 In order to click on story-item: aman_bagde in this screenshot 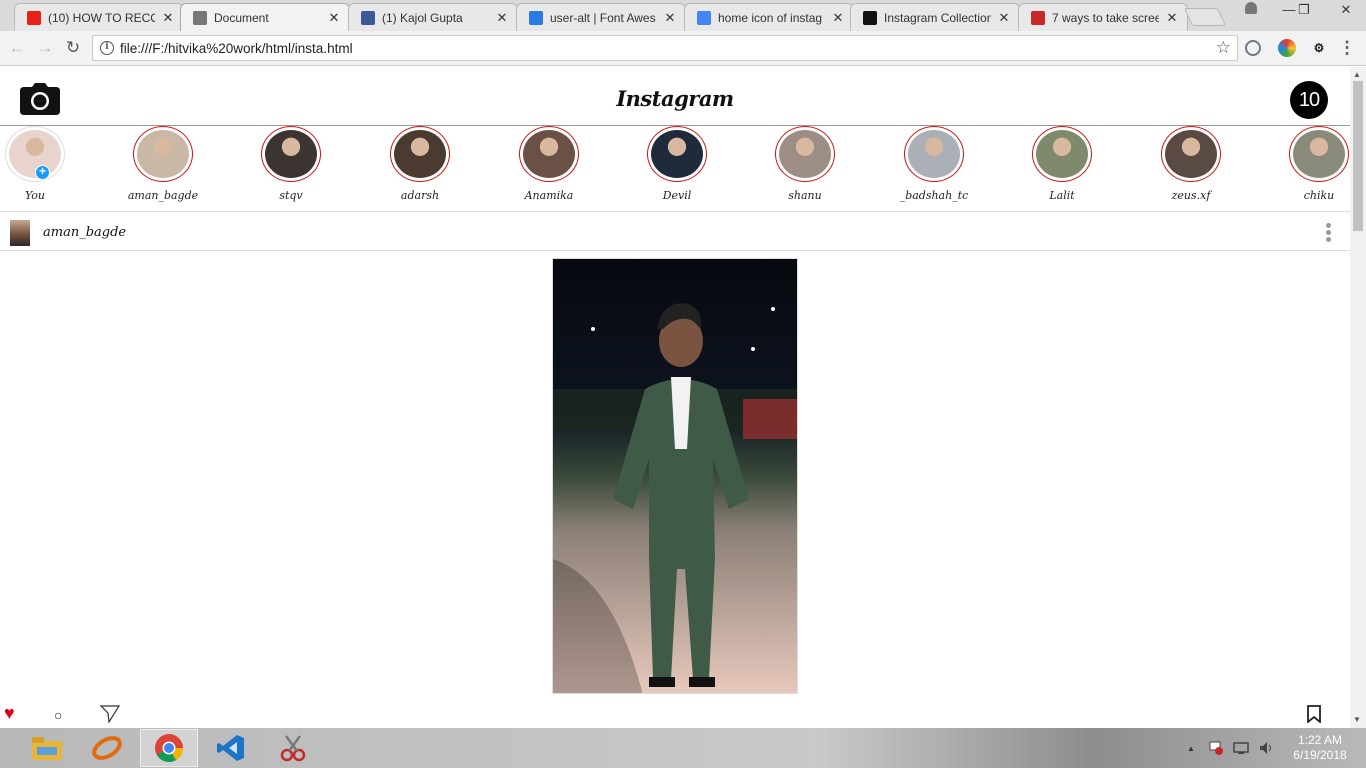, I will do `click(163, 164)`.